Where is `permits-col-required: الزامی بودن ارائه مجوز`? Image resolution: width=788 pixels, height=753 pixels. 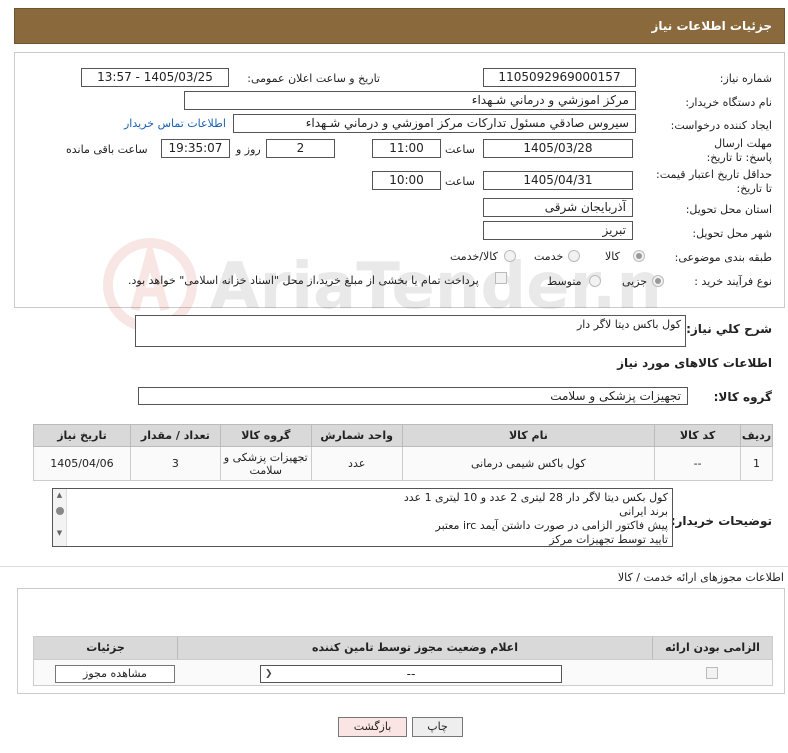 permits-col-required: الزامی بودن ارائه مجوز is located at coordinates (712, 656).